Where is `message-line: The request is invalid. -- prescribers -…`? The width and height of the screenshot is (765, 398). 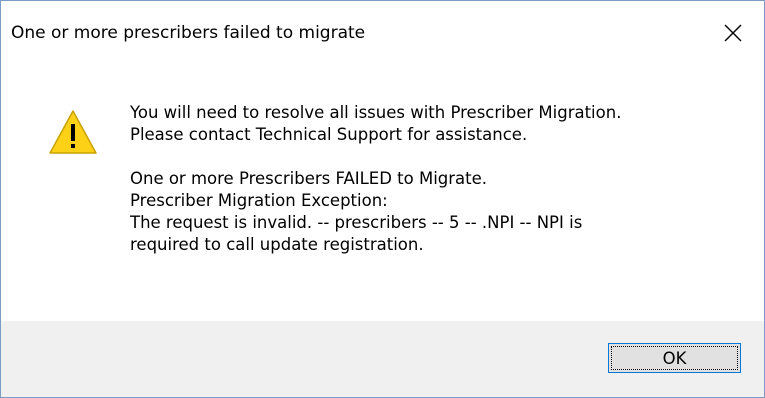
message-line: The request is invalid. -- prescribers -… is located at coordinates (356, 222).